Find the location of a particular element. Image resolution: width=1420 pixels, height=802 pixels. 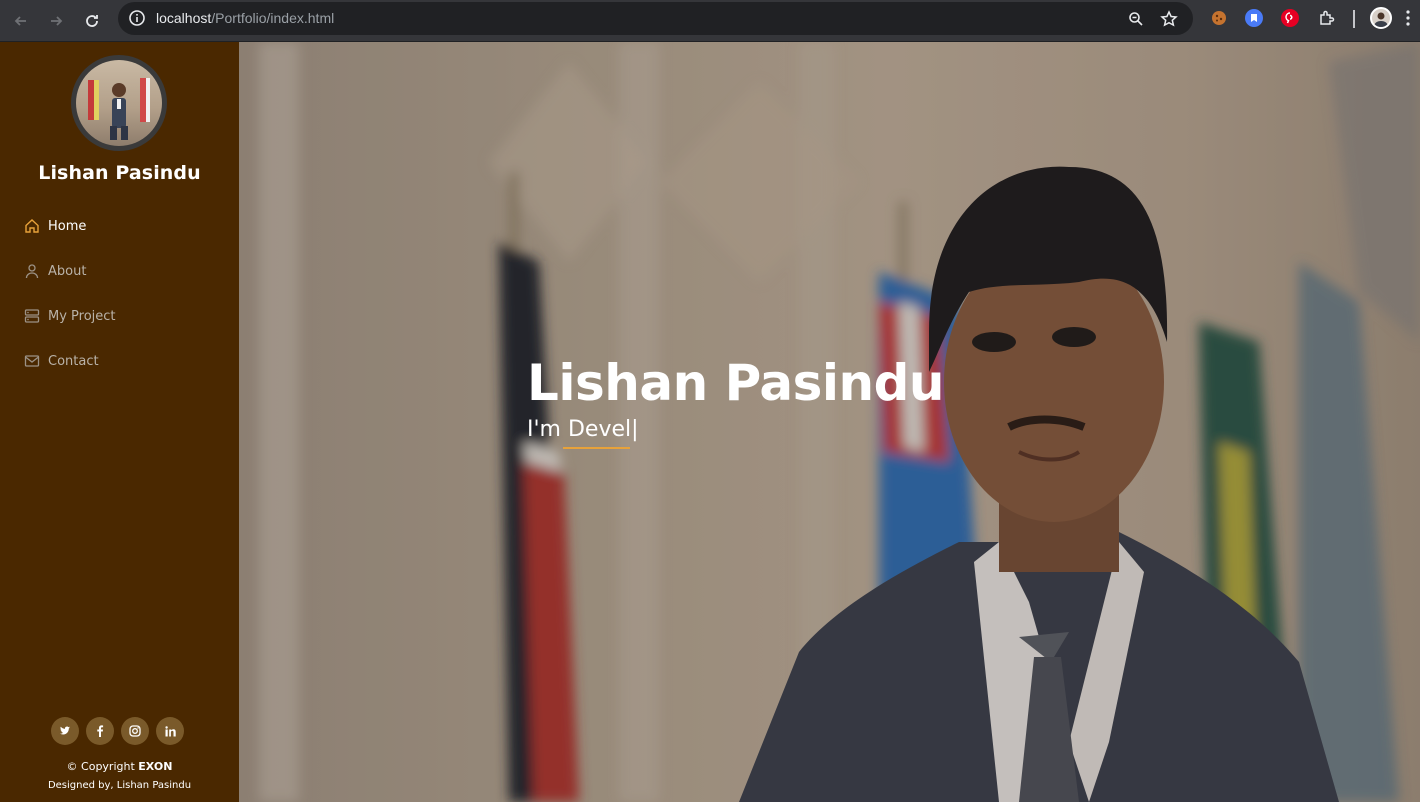

address-bar: localhost/Portfolio/index.html is located at coordinates (655, 18).